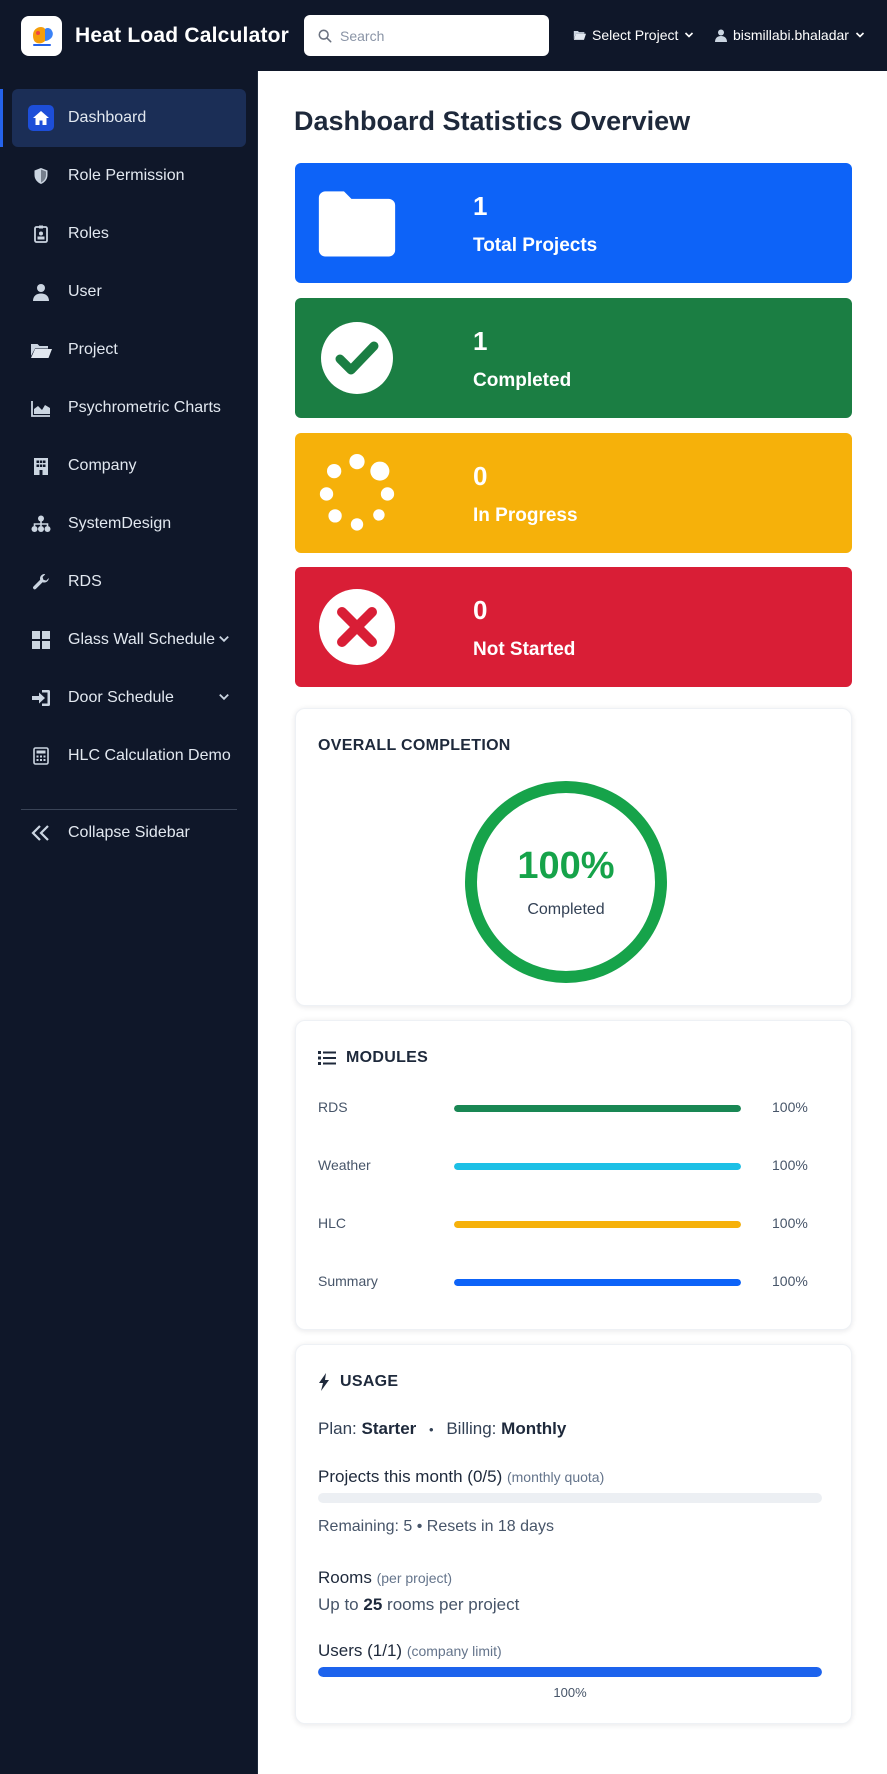 Image resolution: width=887 pixels, height=1774 pixels. I want to click on usage-header: USAGE, so click(358, 1382).